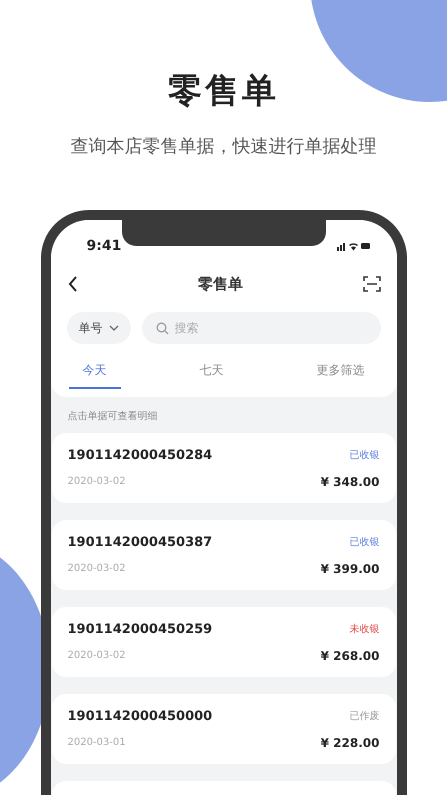  I want to click on order-card: 1901142000450284 已收银 2020-03-02 ¥ 348.00, so click(224, 468).